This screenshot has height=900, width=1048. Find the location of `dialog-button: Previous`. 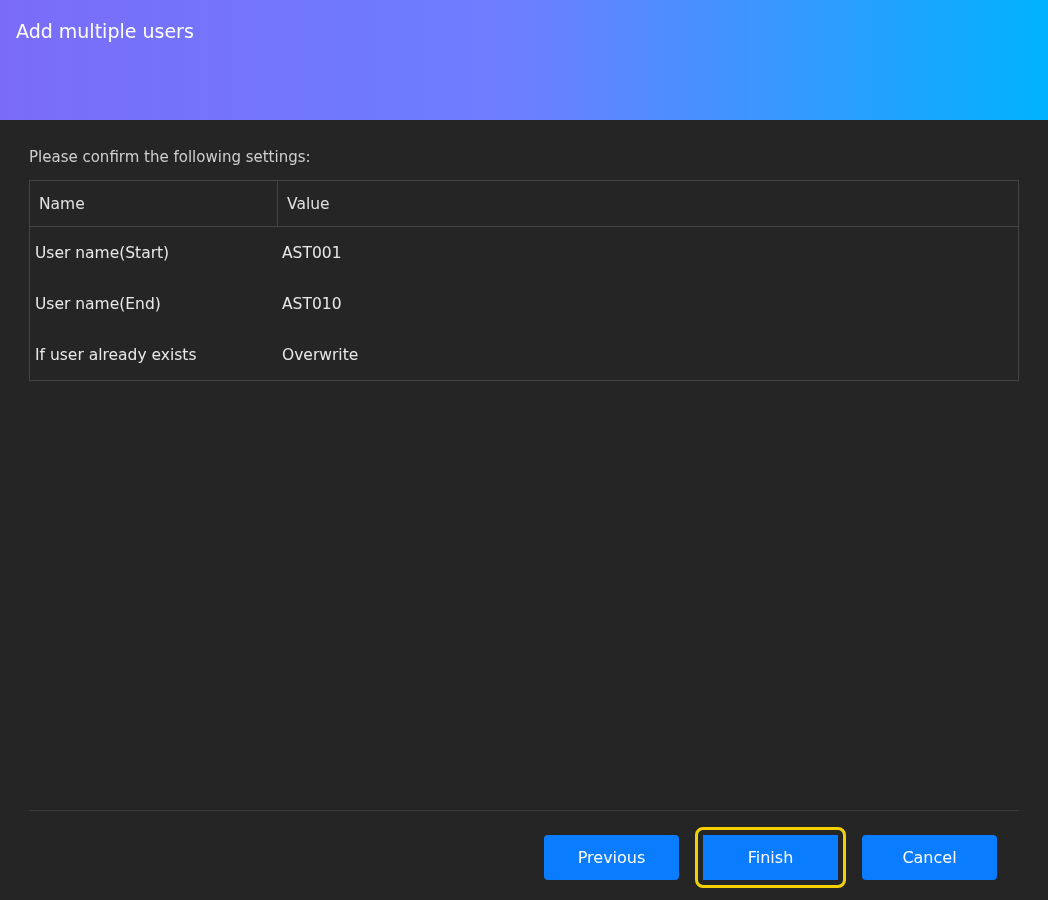

dialog-button: Previous is located at coordinates (611, 857).